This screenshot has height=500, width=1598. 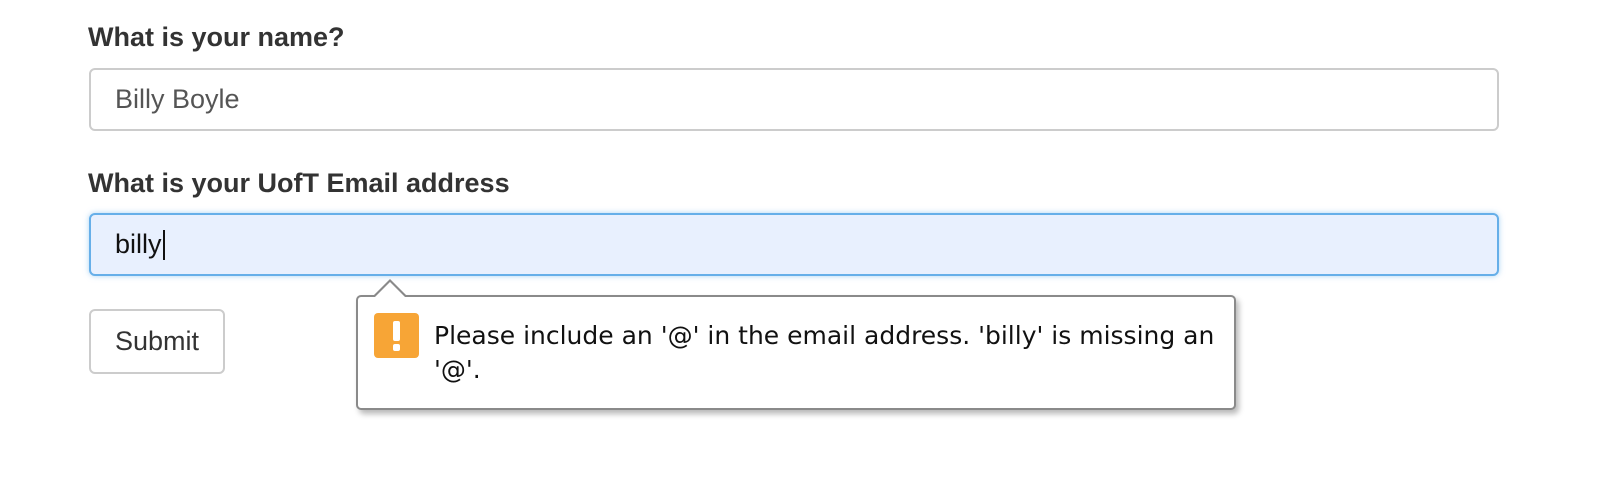 What do you see at coordinates (157, 341) in the screenshot?
I see `submit-button: Submit` at bounding box center [157, 341].